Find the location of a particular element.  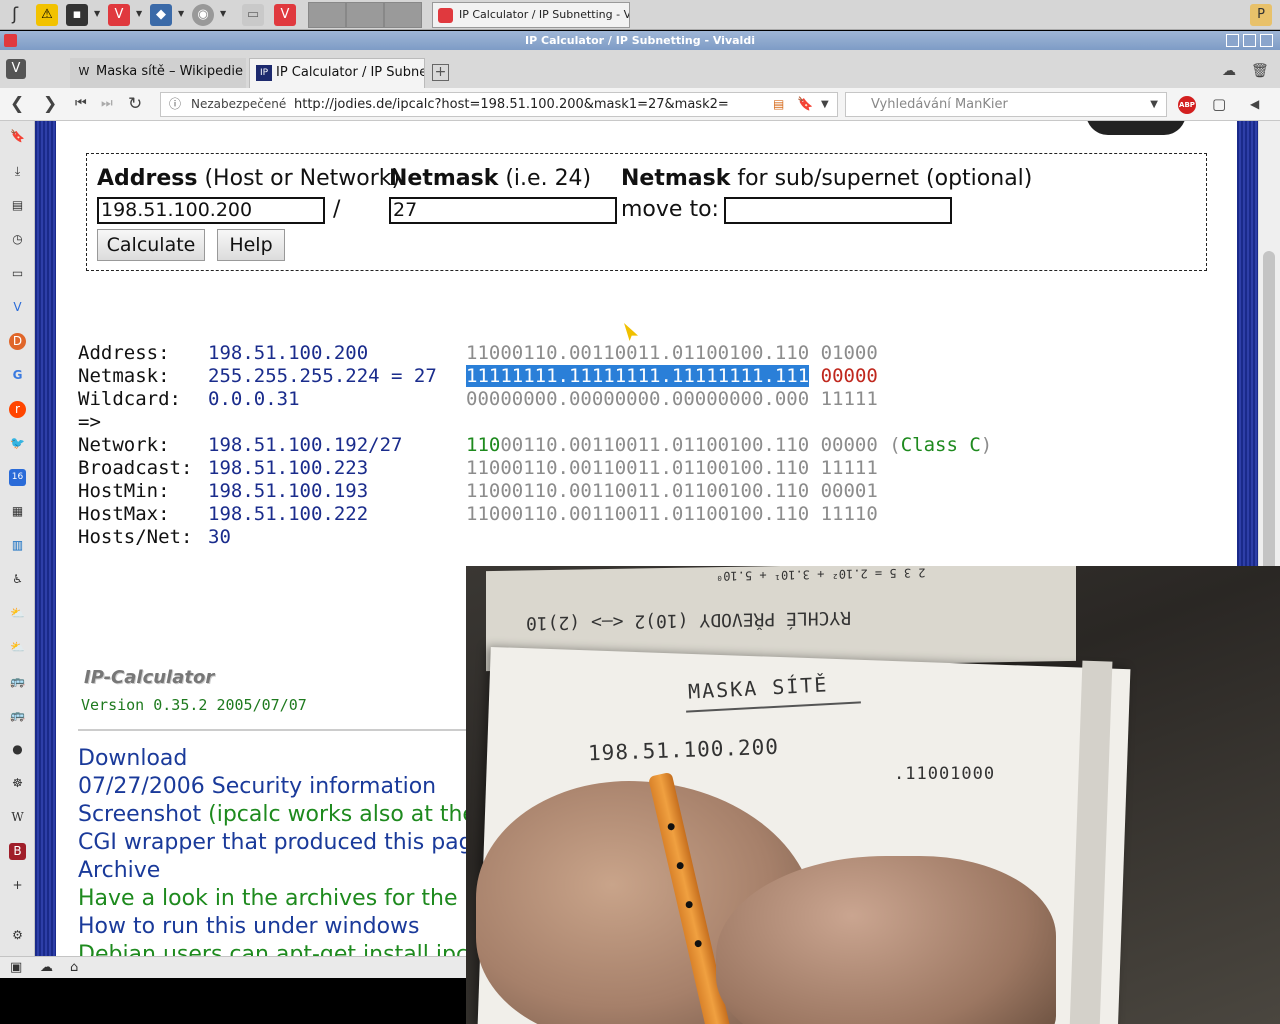

google-icon: G is located at coordinates (17, 375).